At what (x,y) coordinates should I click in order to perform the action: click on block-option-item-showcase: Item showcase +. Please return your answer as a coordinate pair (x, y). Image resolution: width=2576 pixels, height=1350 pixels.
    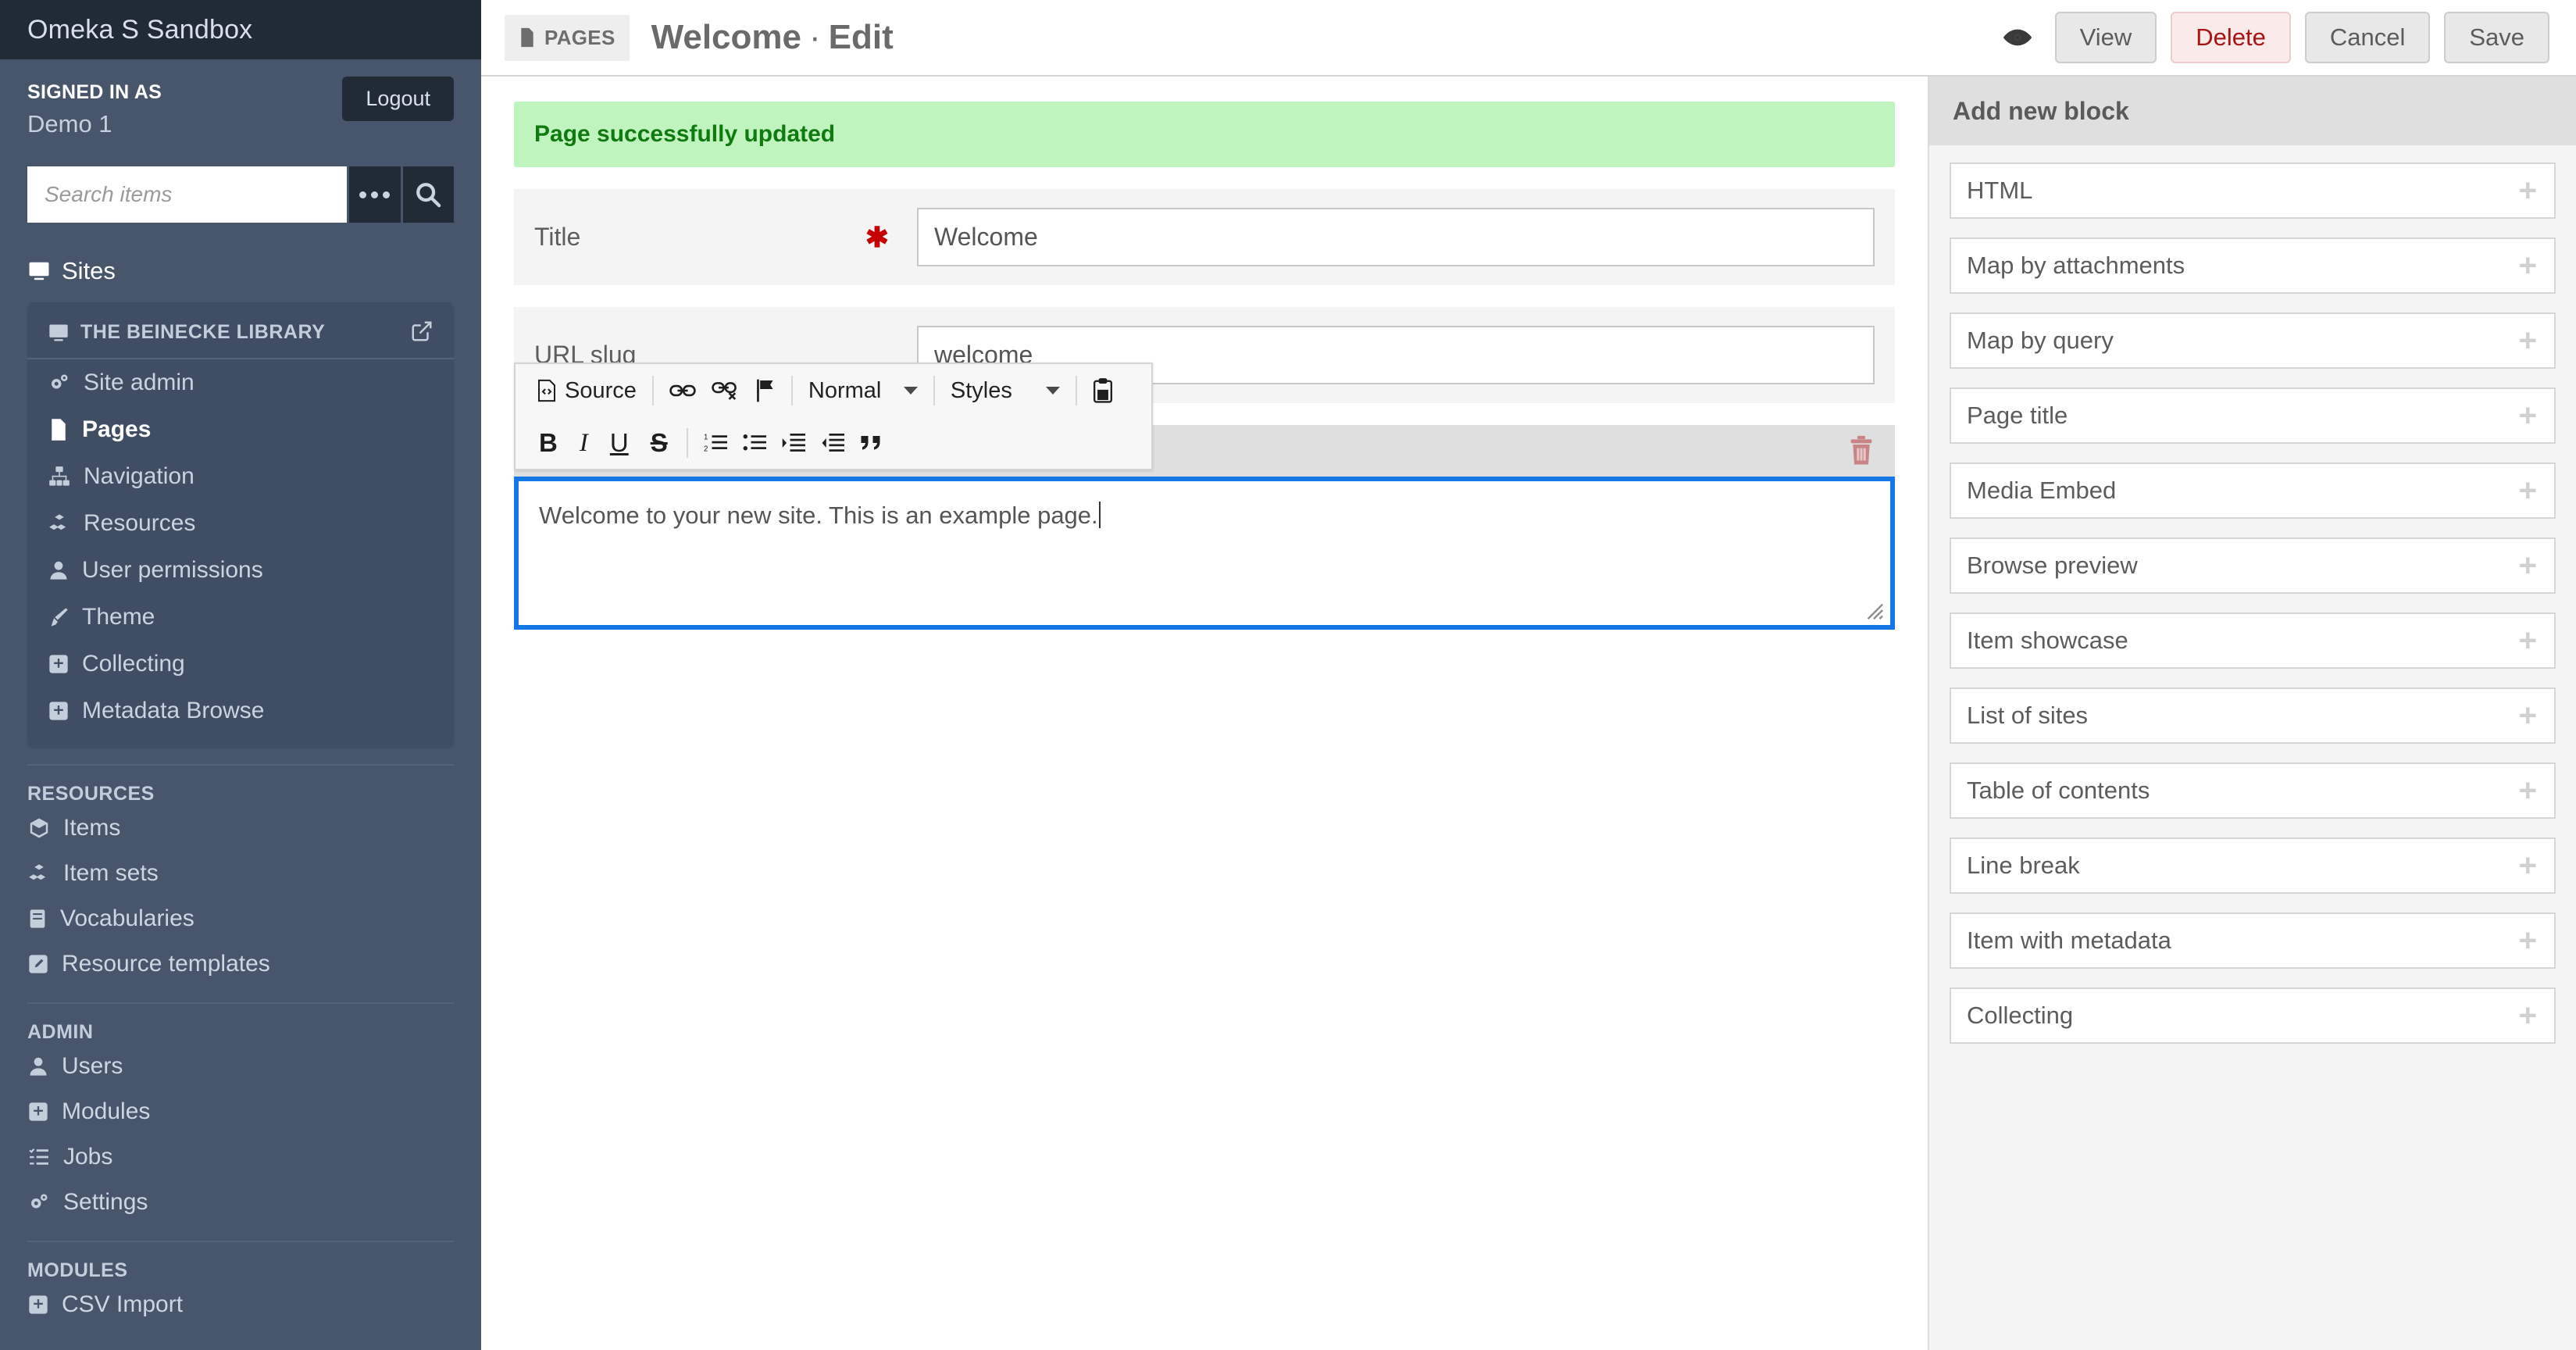
    Looking at the image, I should click on (2253, 640).